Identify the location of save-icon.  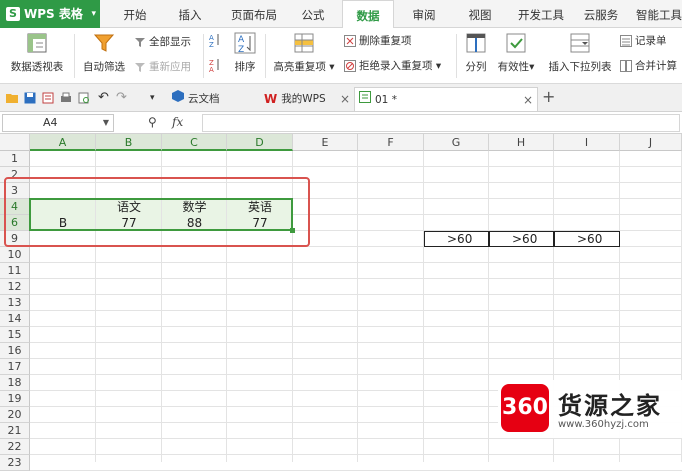
(30, 98).